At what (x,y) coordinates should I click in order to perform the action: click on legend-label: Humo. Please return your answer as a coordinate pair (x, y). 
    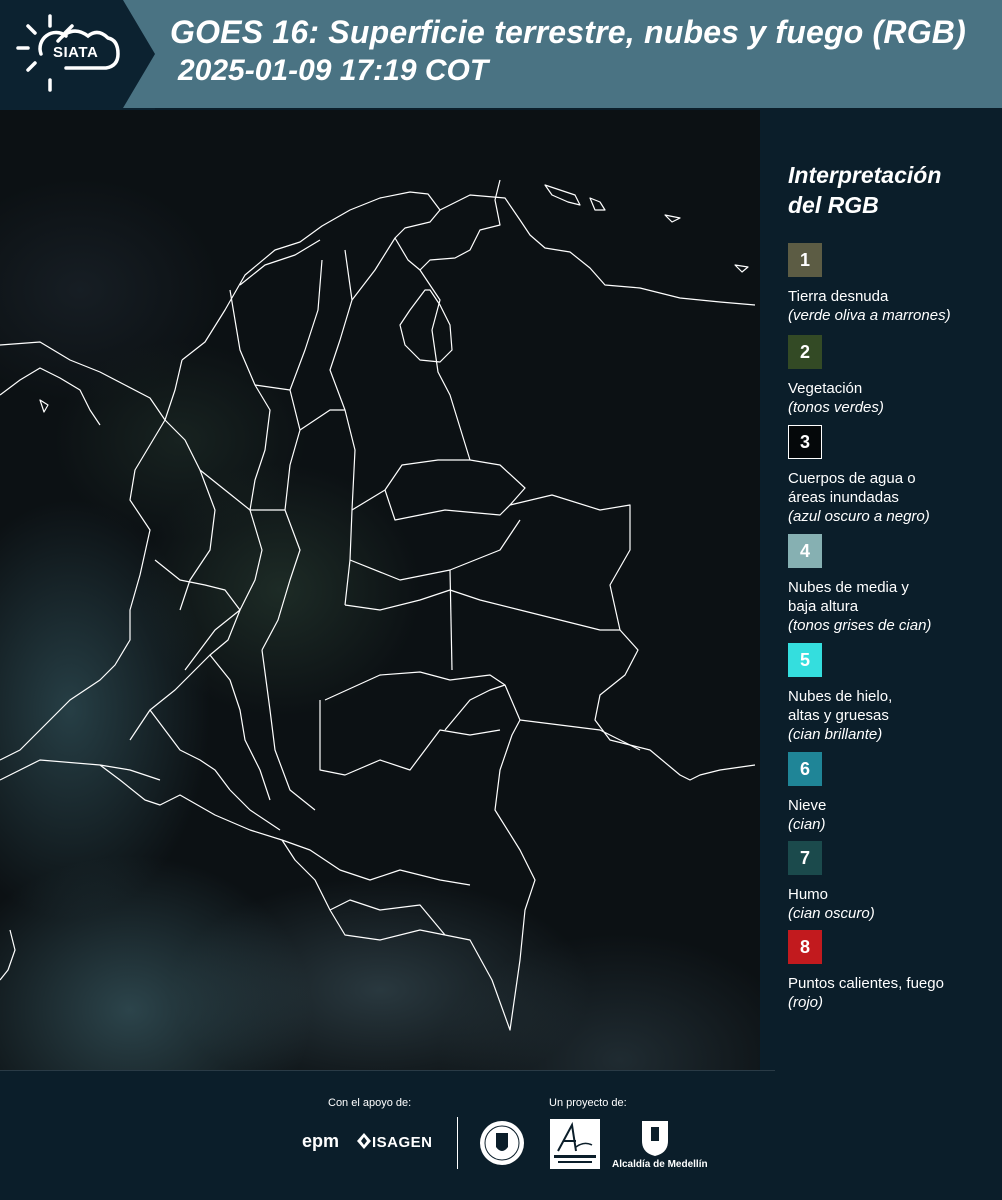
    Looking at the image, I should click on (808, 894).